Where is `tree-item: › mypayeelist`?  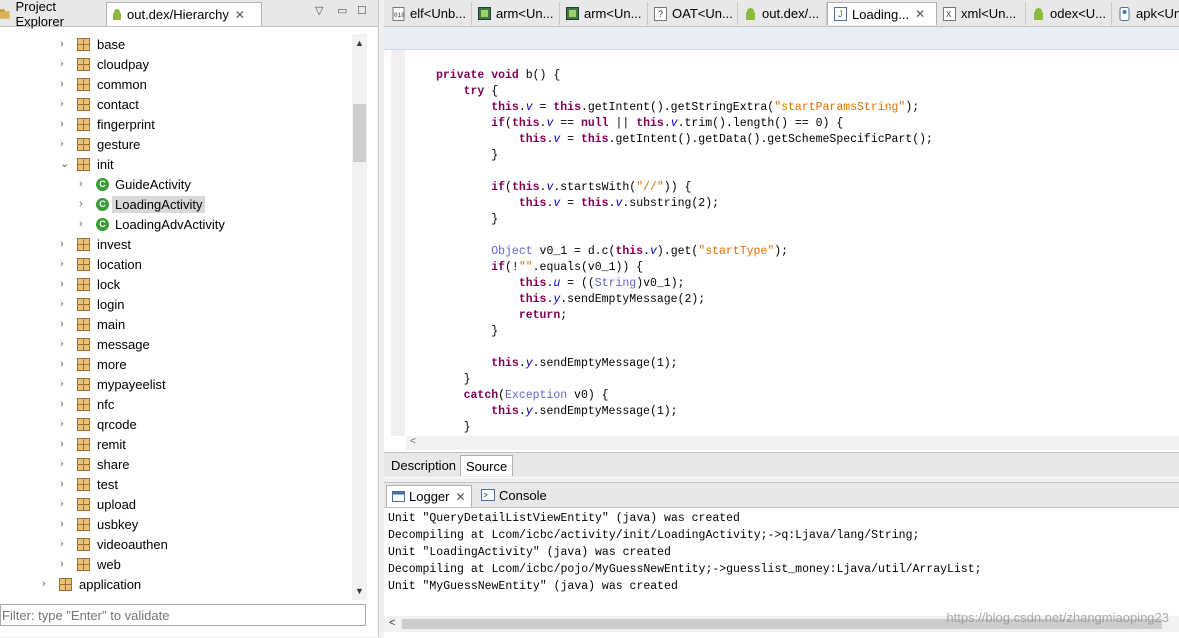 tree-item: › mypayeelist is located at coordinates (113, 384).